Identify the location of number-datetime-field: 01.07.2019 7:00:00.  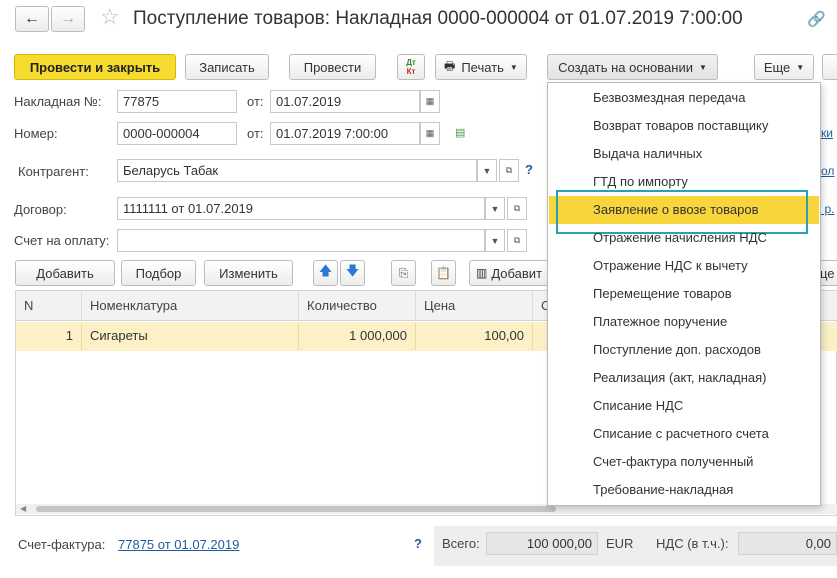
(345, 133).